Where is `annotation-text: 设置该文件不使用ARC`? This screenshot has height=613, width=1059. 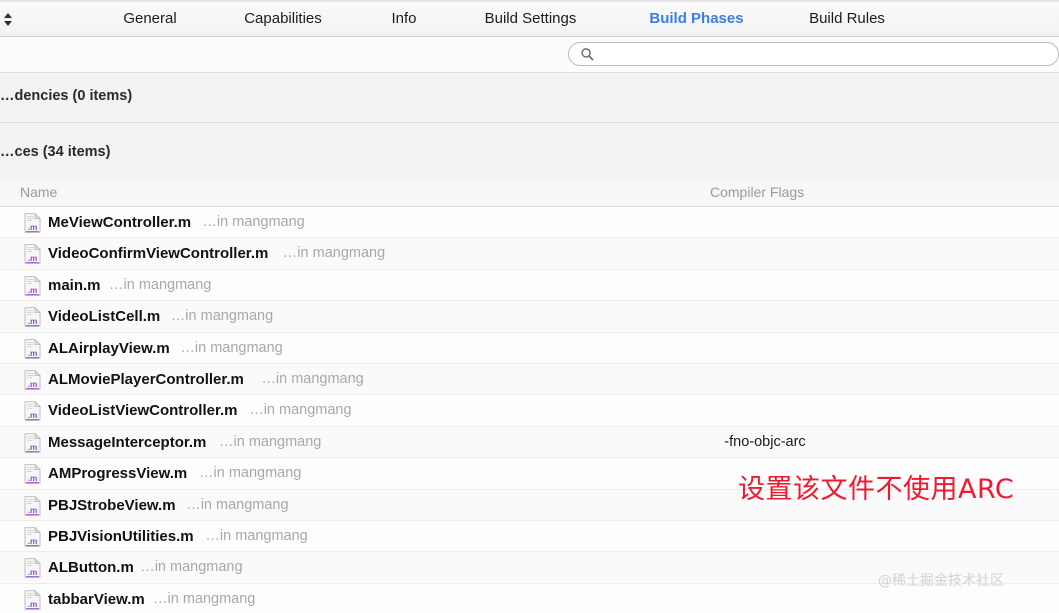 annotation-text: 设置该文件不使用ARC is located at coordinates (876, 489).